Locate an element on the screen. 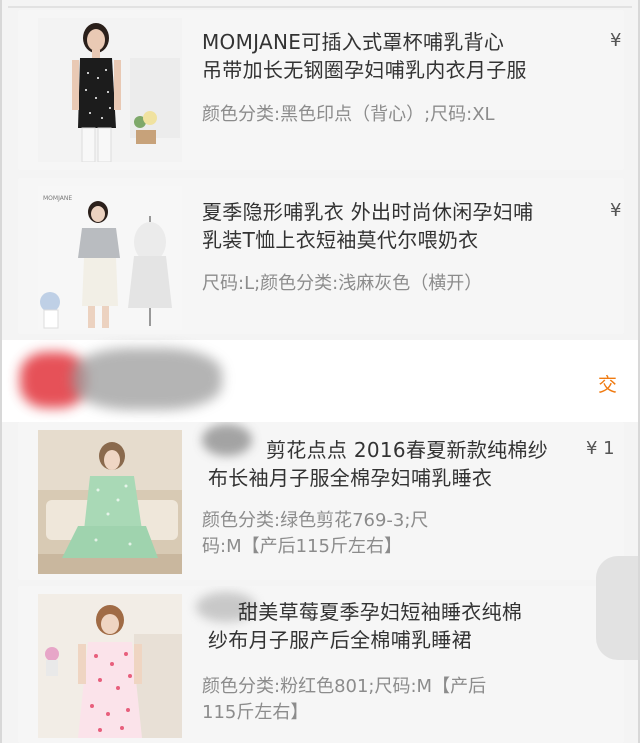 This screenshot has height=743, width=640. product-photo-strawberry-nightgown is located at coordinates (110, 666).